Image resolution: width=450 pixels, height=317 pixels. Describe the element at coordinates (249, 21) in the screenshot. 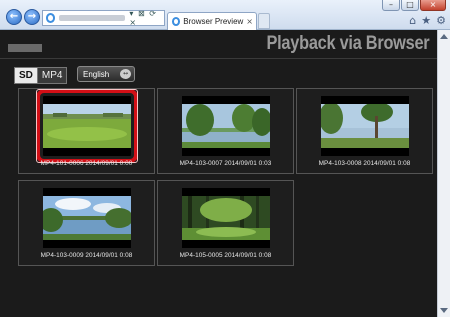

I see `tab-close-icon: ×` at that location.